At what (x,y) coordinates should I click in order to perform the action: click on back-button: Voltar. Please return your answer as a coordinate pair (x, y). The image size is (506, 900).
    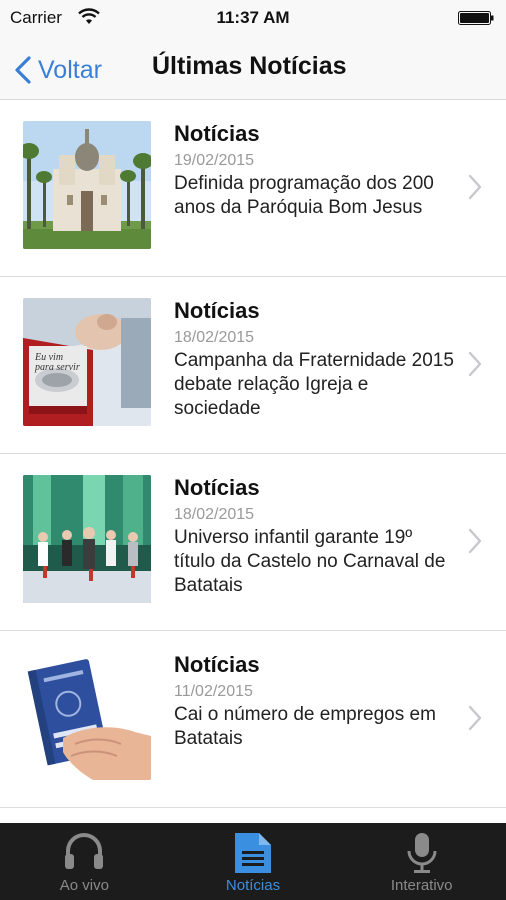
    Looking at the image, I should click on (58, 70).